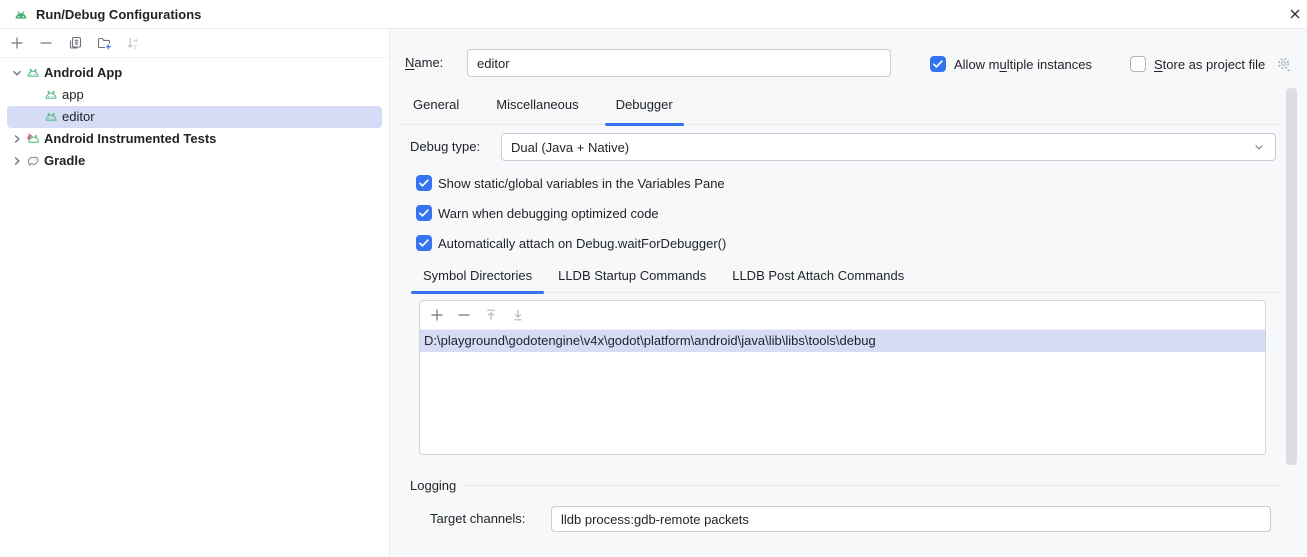  Describe the element at coordinates (911, 519) in the screenshot. I see `target-channels-input` at that location.